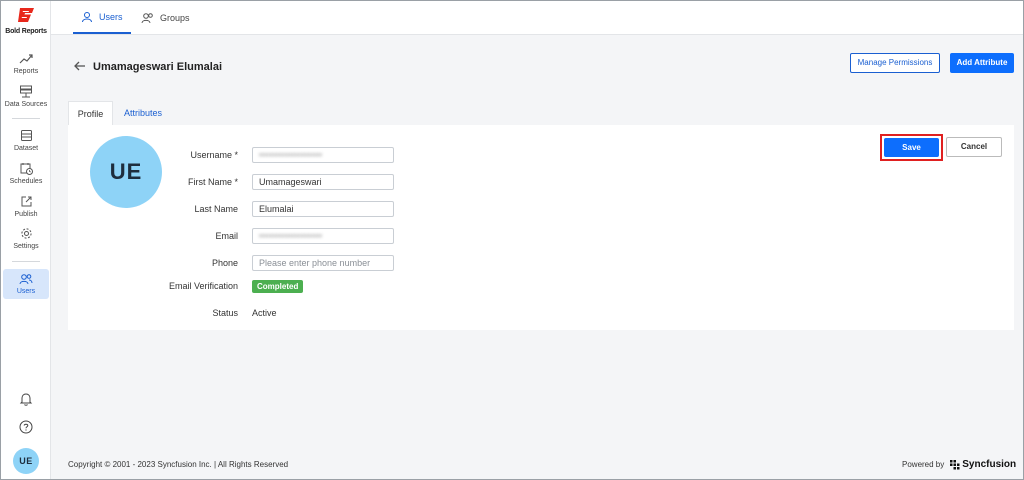 Image resolution: width=1024 pixels, height=480 pixels. Describe the element at coordinates (278, 286) in the screenshot. I see `email-verification-badge: Completed` at that location.